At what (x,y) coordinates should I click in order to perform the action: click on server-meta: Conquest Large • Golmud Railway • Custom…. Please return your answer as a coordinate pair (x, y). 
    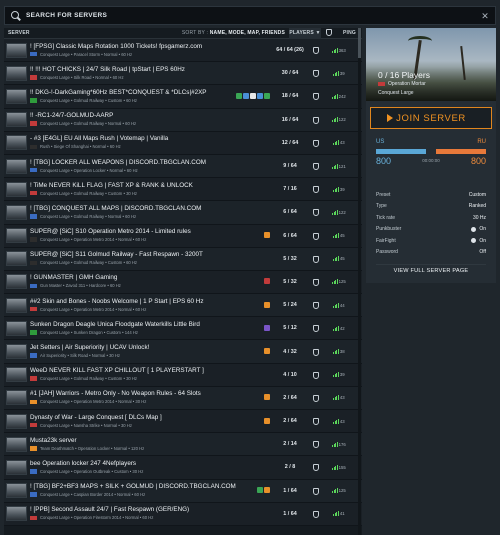
    Looking at the image, I should click on (83, 100).